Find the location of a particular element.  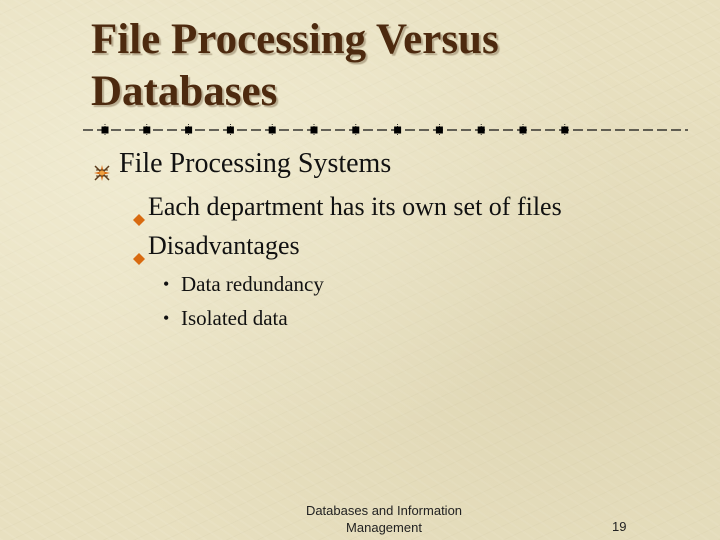

dashed-divider-line is located at coordinates (385, 130).